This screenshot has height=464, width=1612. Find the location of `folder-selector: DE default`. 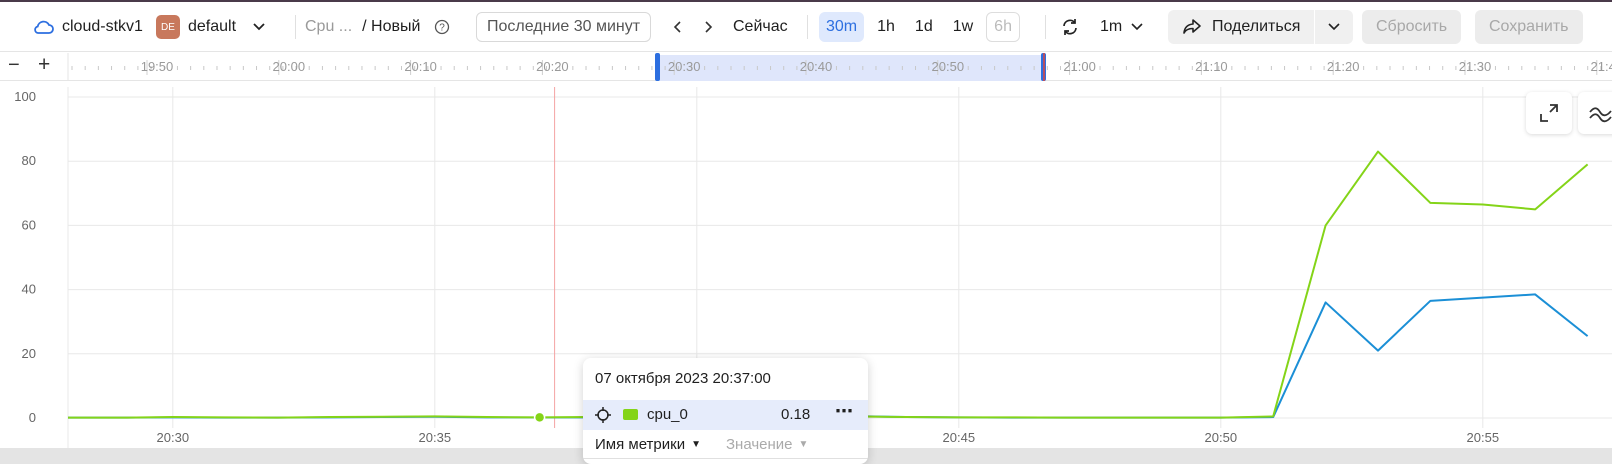

folder-selector: DE default is located at coordinates (211, 27).